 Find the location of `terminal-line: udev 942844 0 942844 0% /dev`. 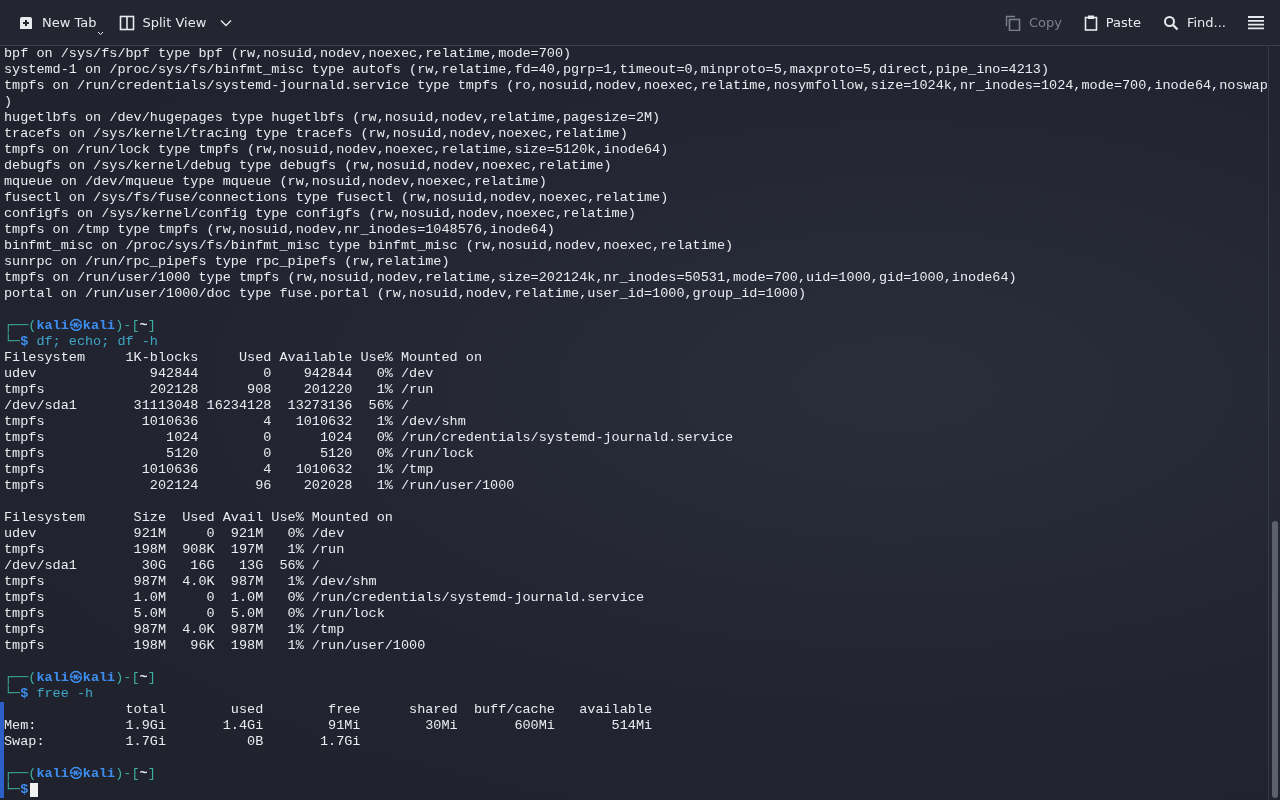

terminal-line: udev 942844 0 942844 0% /dev is located at coordinates (219, 374).